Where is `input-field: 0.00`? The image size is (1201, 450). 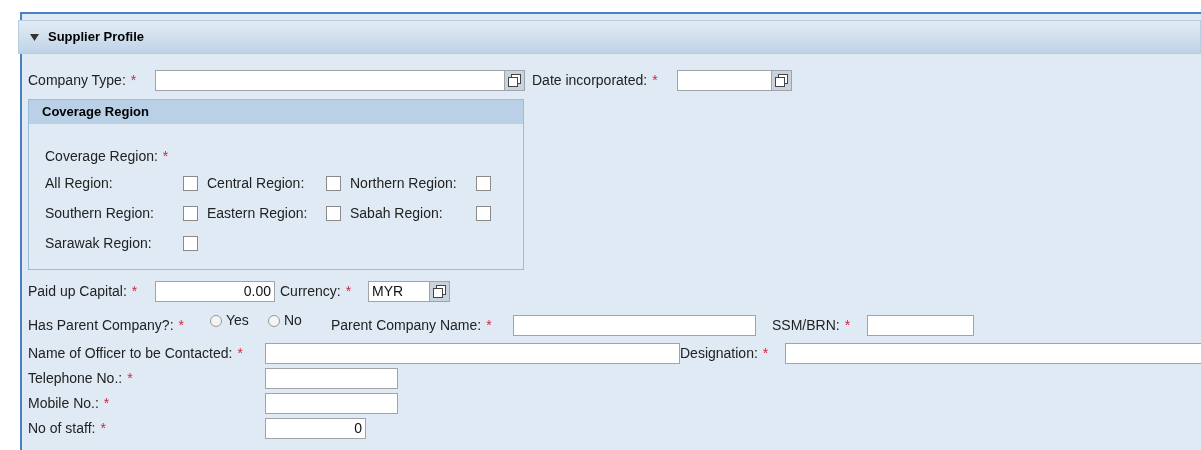
input-field: 0.00 is located at coordinates (215, 291).